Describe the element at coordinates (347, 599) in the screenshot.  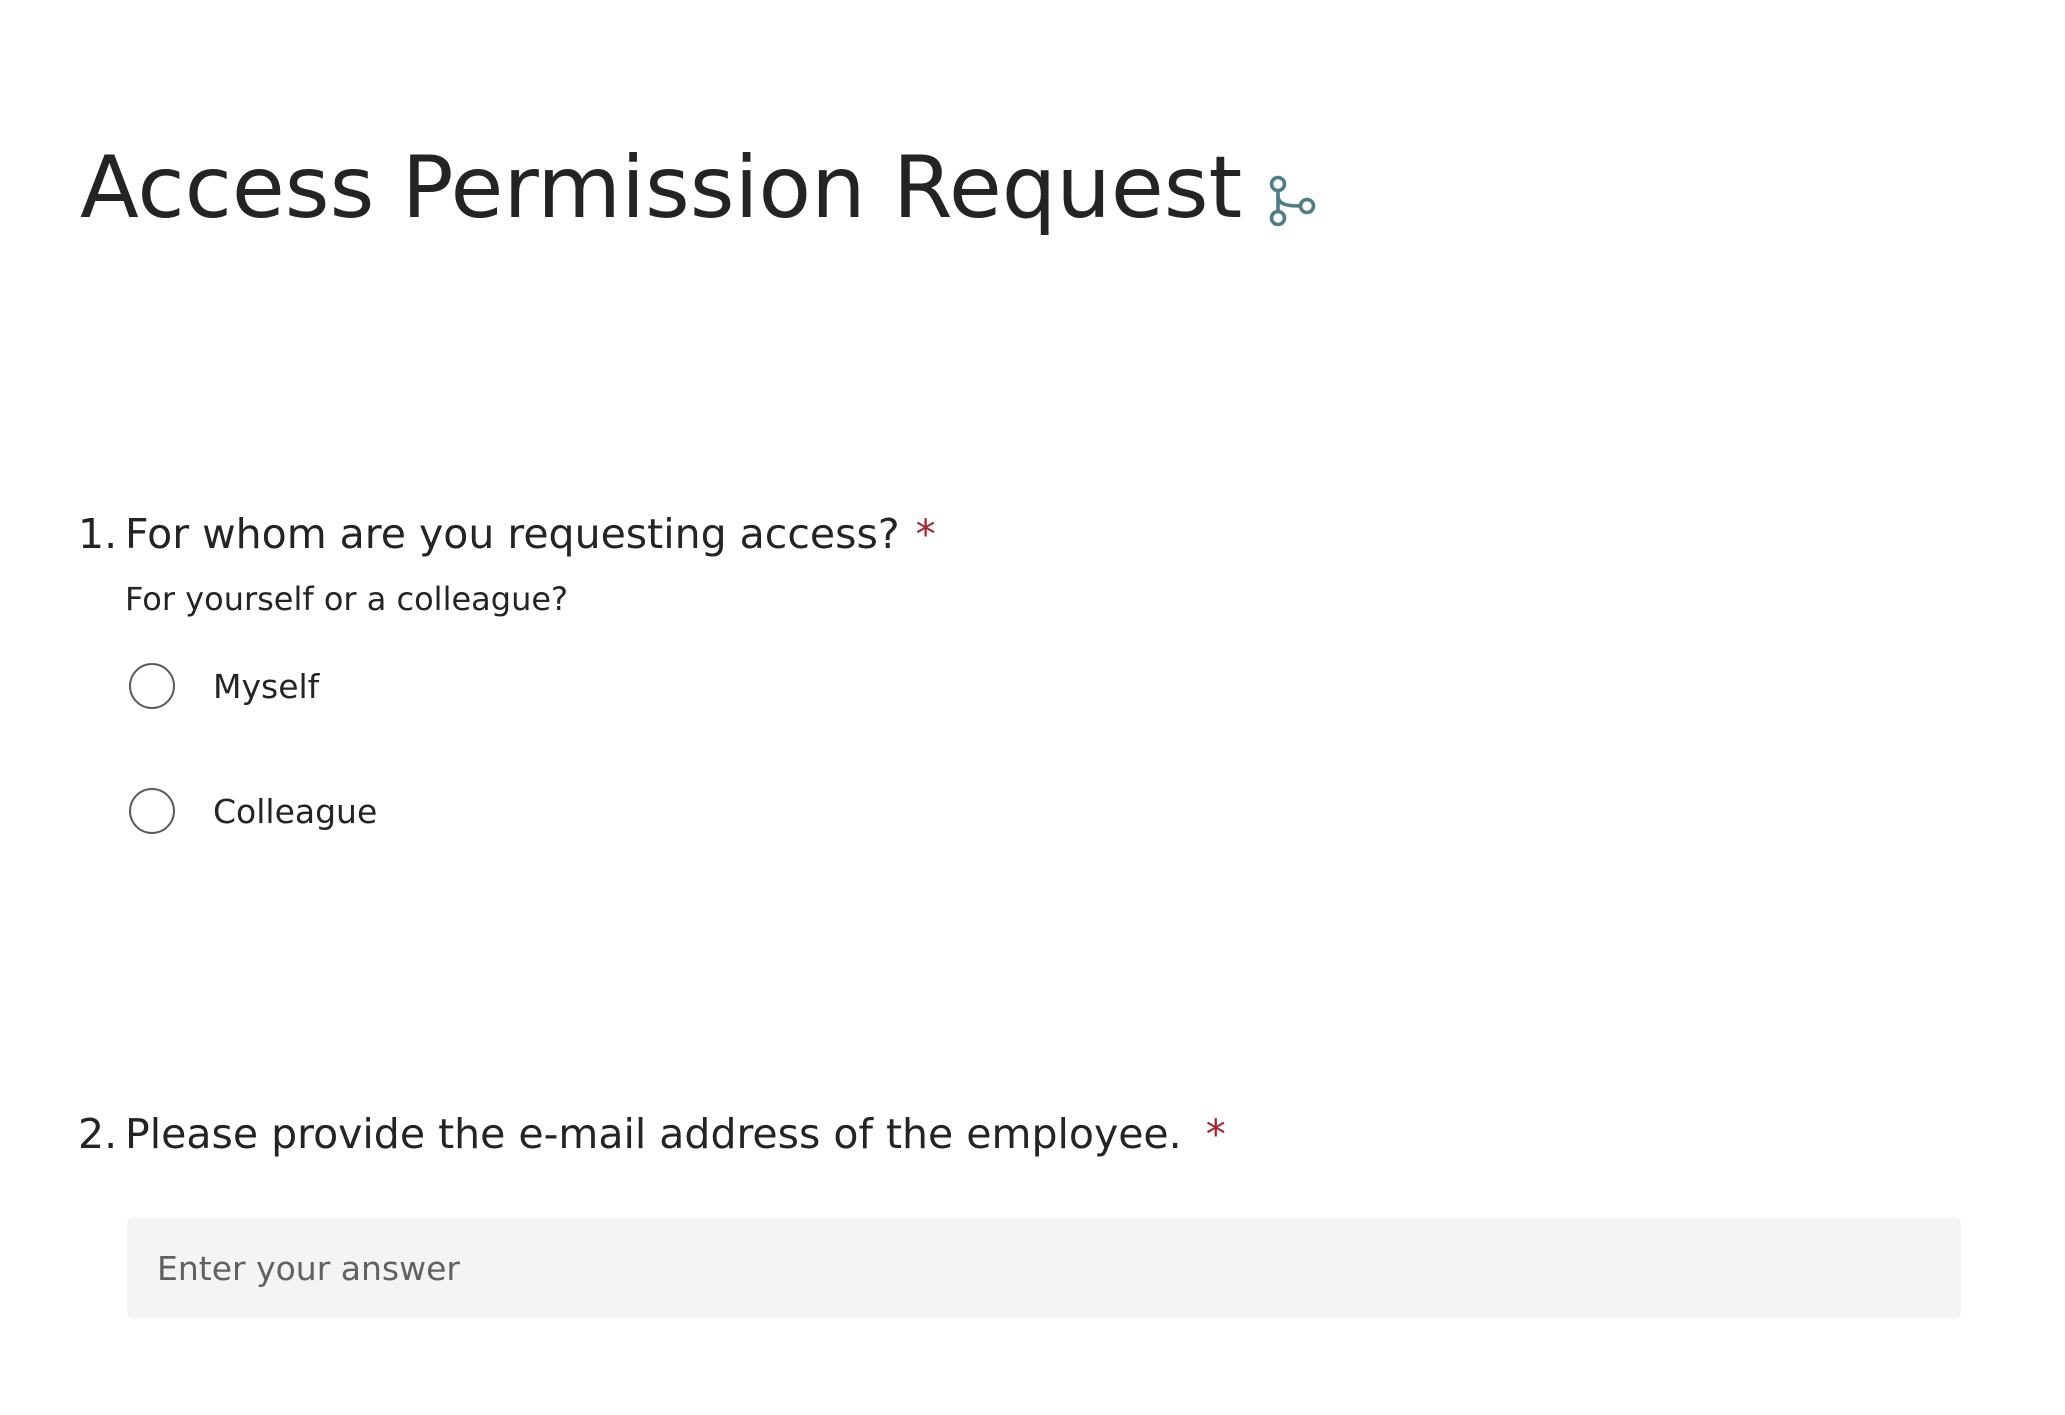
I see `question-subtitle: For yourself or a colleague?` at that location.